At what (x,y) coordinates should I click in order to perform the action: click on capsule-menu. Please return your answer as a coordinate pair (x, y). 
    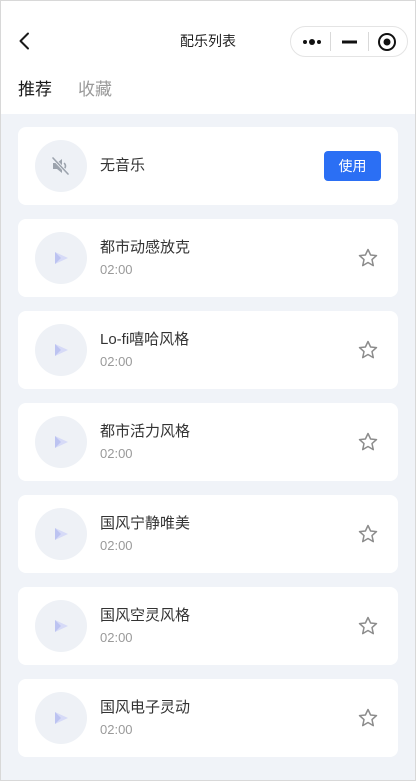
    Looking at the image, I should click on (349, 41).